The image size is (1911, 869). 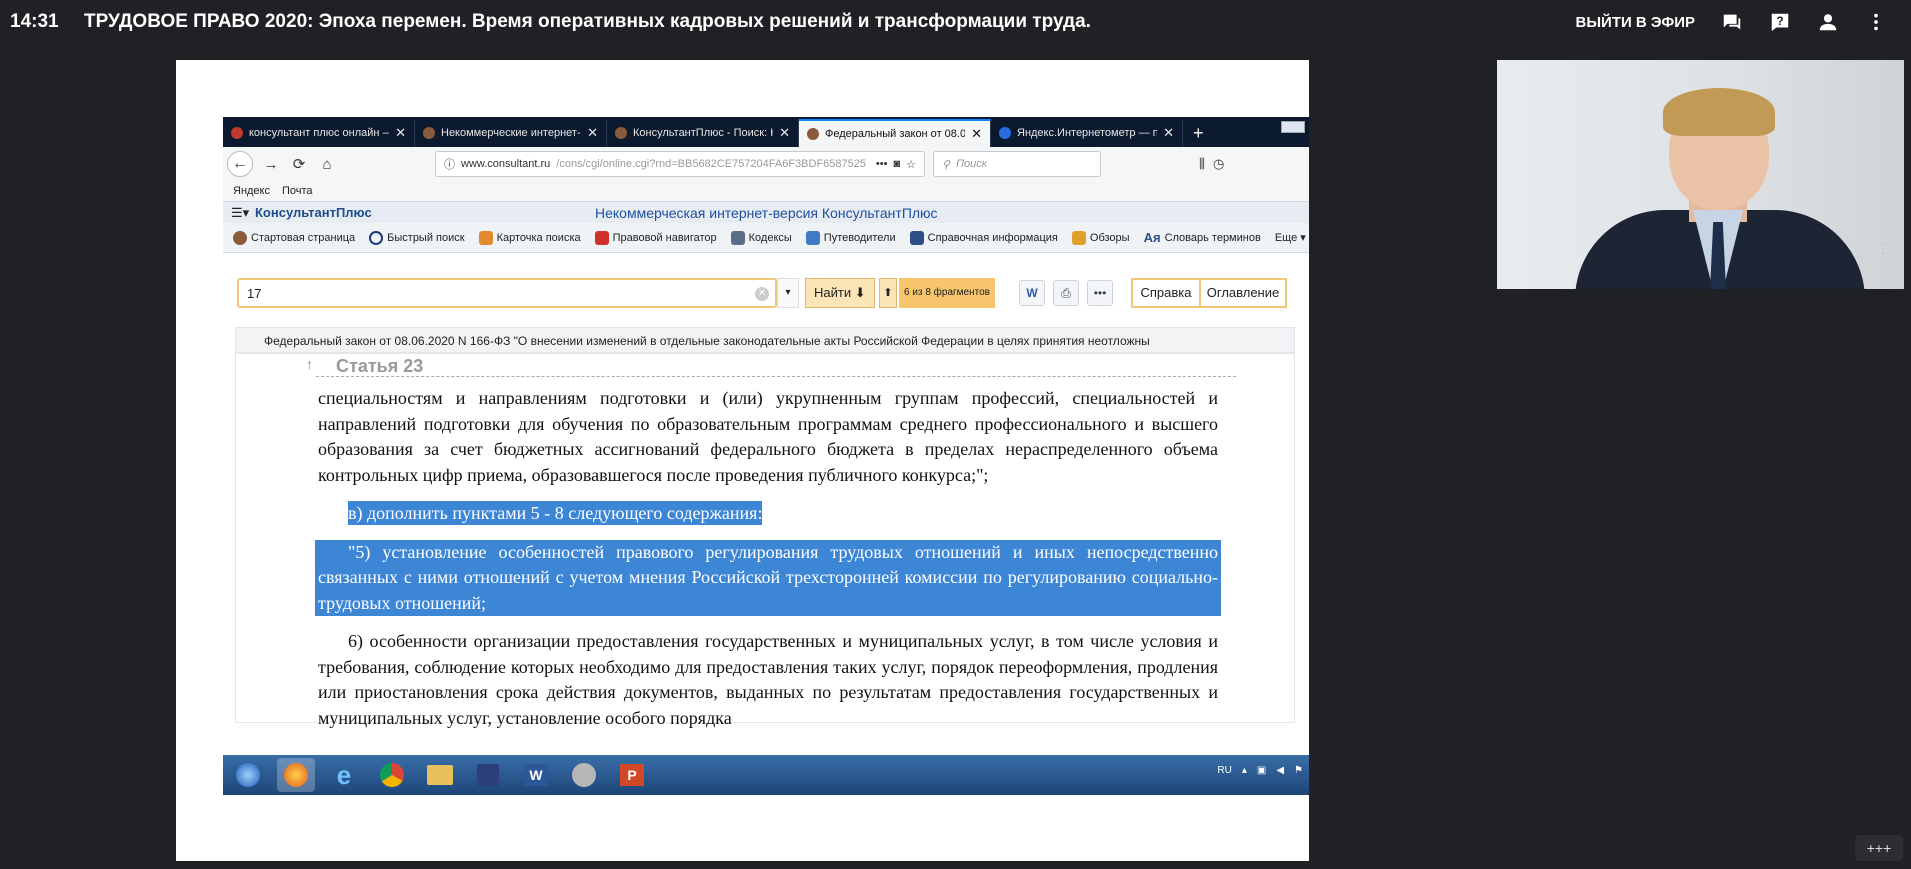 What do you see at coordinates (946, 164) in the screenshot?
I see `search-icon: ⚲` at bounding box center [946, 164].